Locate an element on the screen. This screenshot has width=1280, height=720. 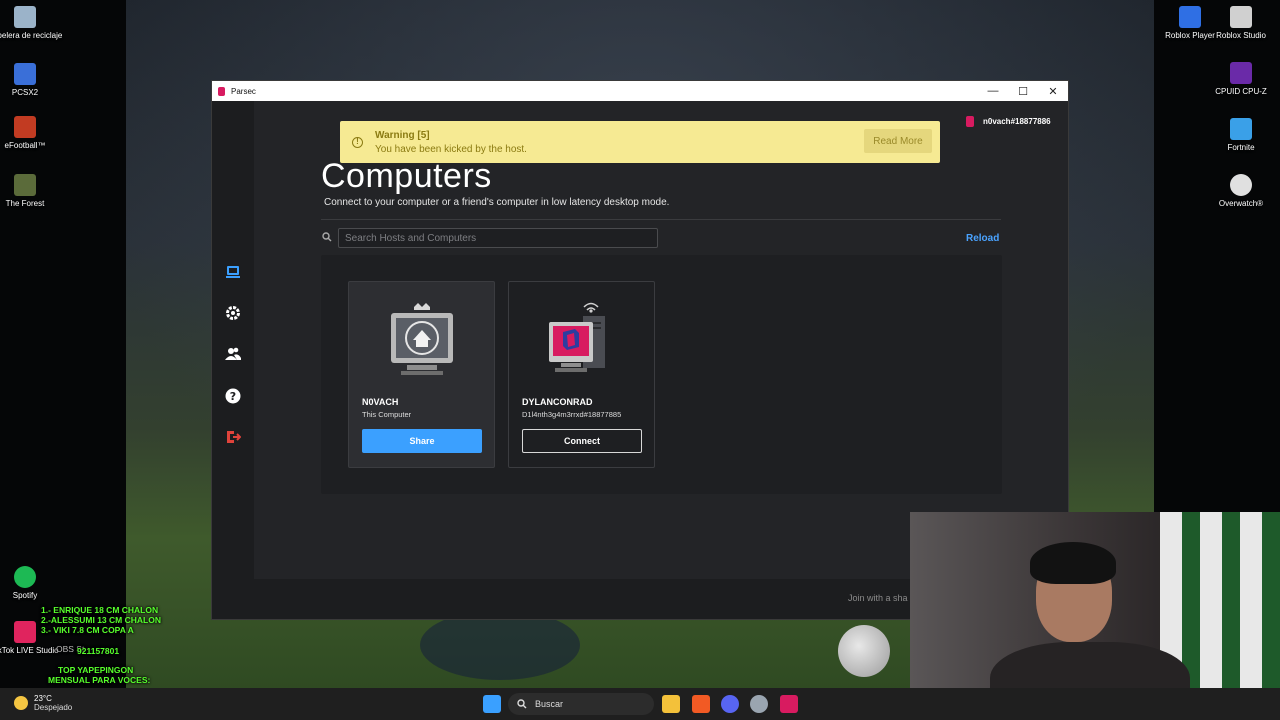
window-controls: — ☐ ✕ is located at coordinates (1023, 91).